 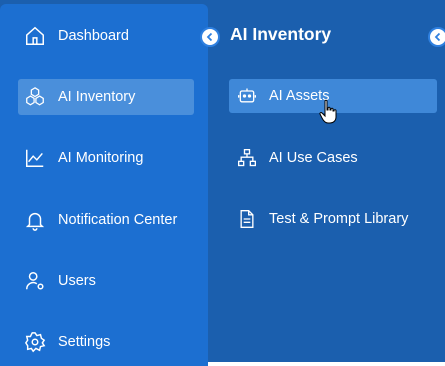 What do you see at coordinates (118, 220) in the screenshot?
I see `sidebar-item-label: Notification Center` at bounding box center [118, 220].